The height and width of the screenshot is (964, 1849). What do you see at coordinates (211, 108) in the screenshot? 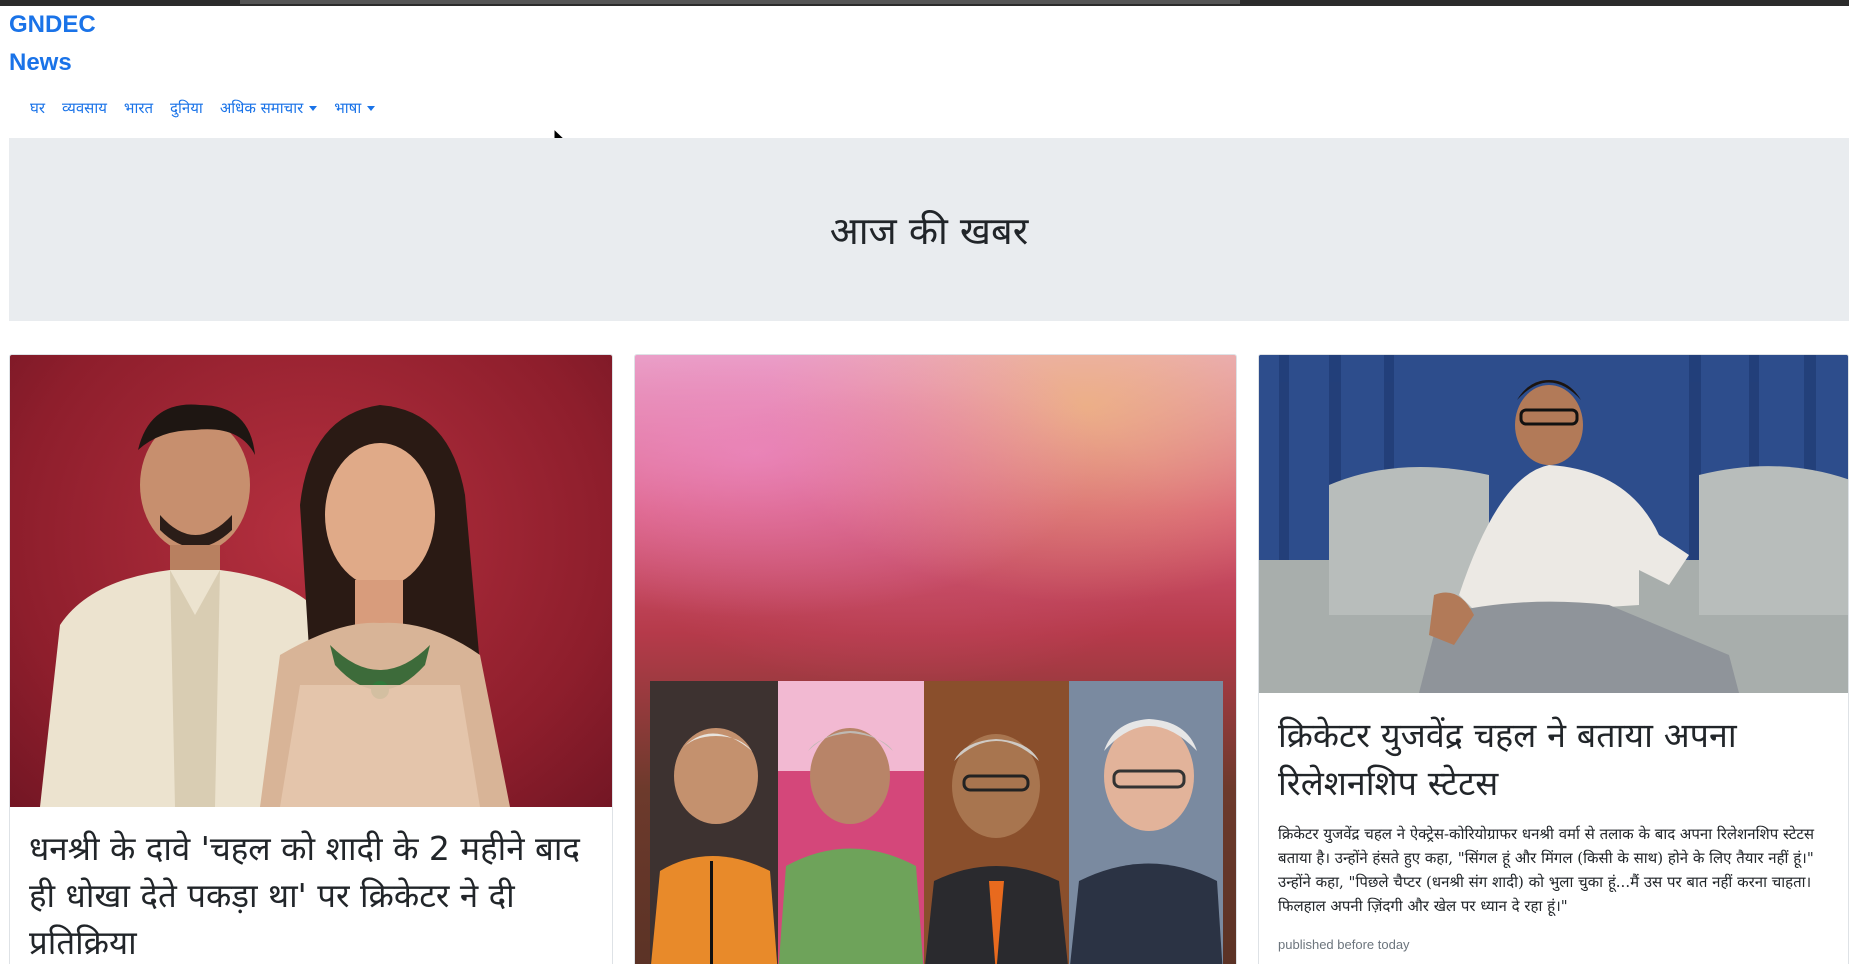
I see `main-nav: घर व्यवसाय भारत दुनिया अधिक समाचार भाषा` at bounding box center [211, 108].